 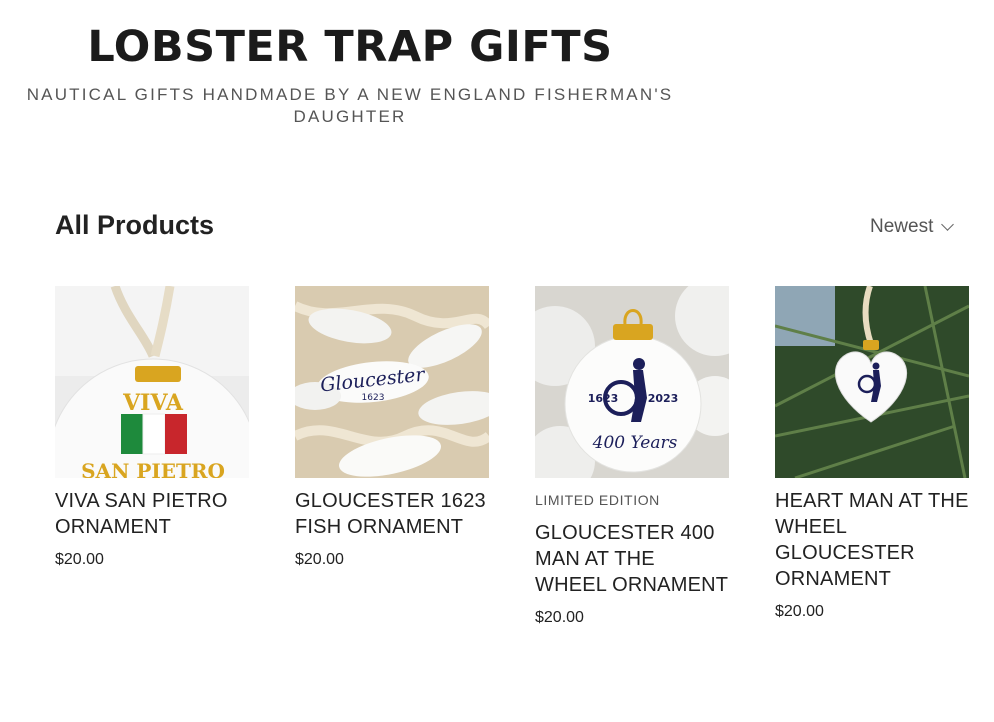 I want to click on ornament-heart-image, so click(x=872, y=382).